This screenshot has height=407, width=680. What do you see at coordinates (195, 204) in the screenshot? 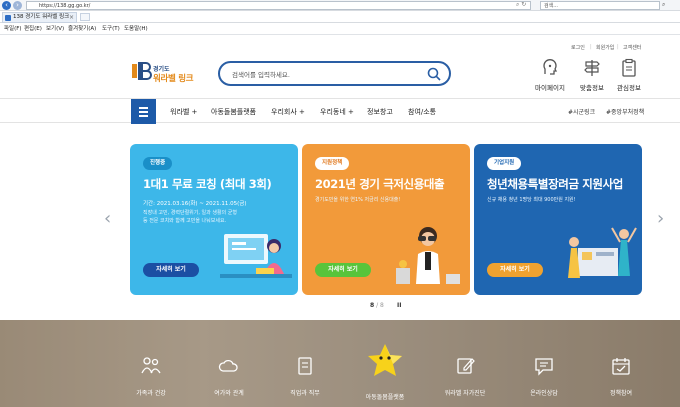
I see `card-period: 기간: 2021.03.16(화) ~ 2021.11.05(금)` at bounding box center [195, 204].